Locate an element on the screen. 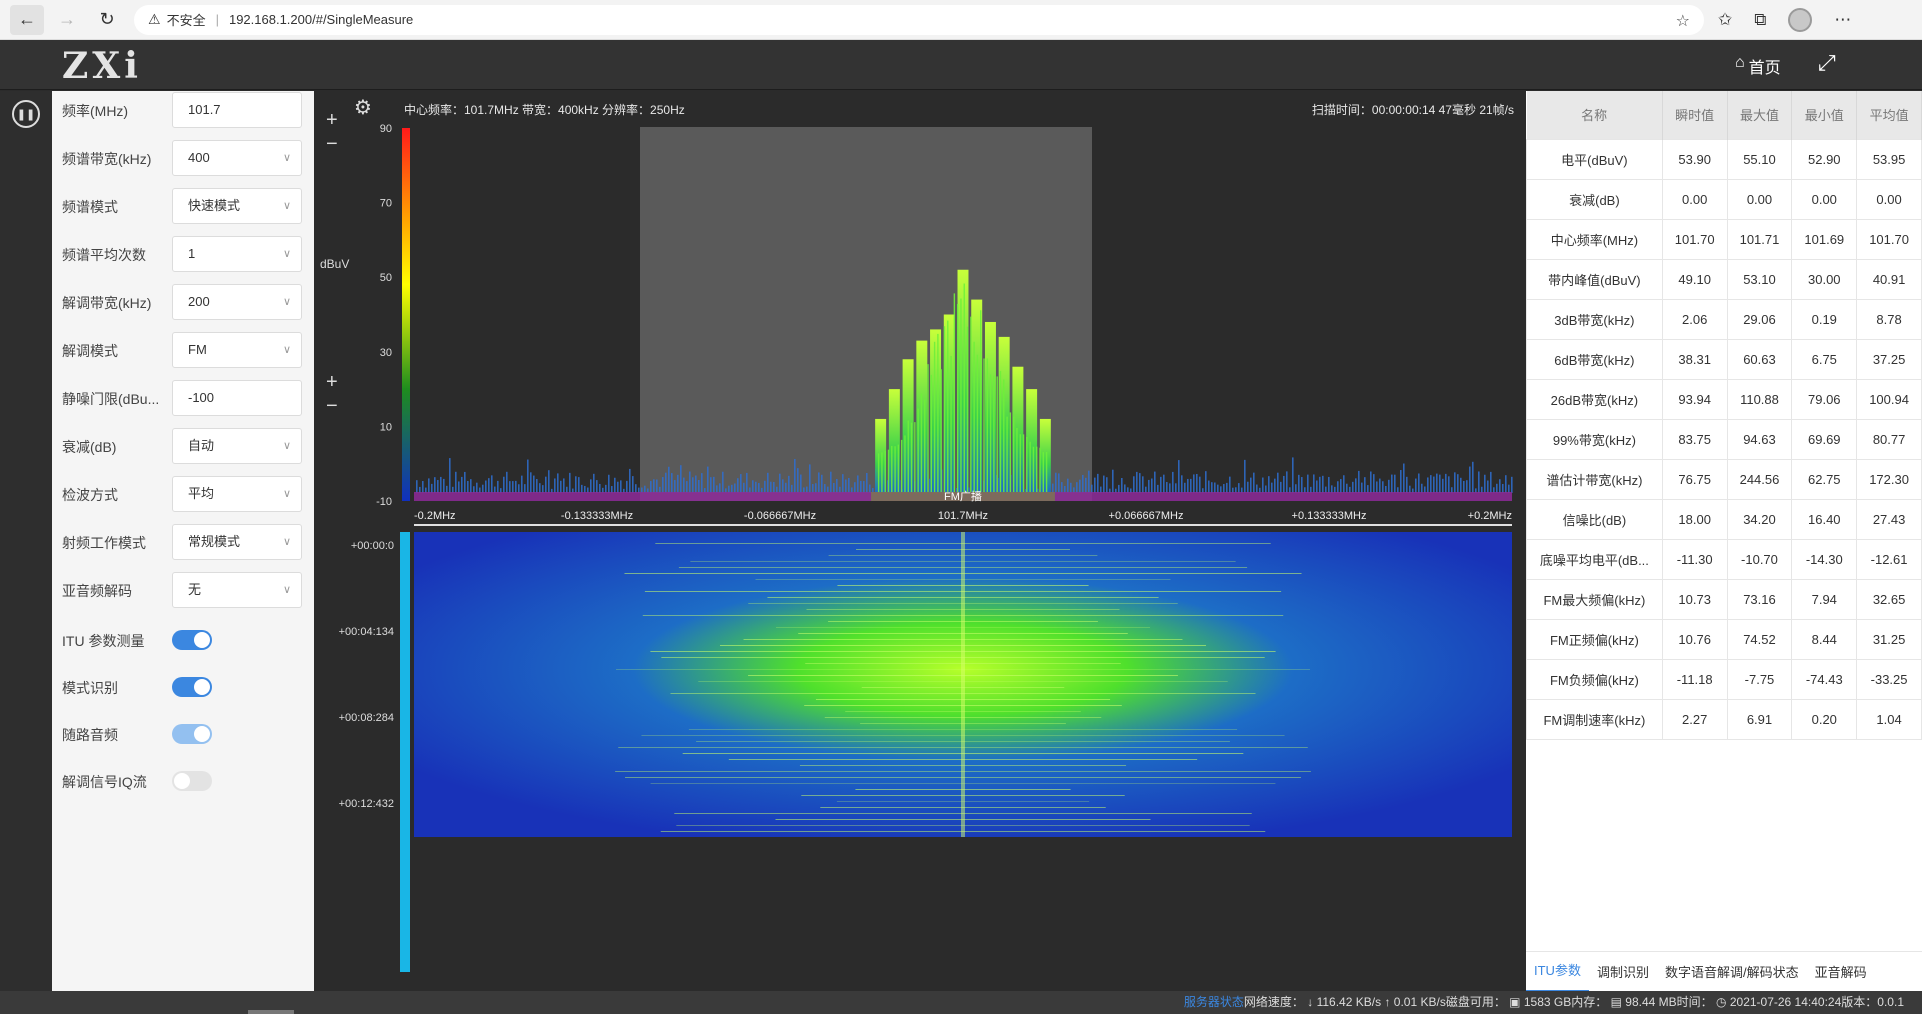 The image size is (1922, 1014). y-tick-label: -10 is located at coordinates (384, 502).